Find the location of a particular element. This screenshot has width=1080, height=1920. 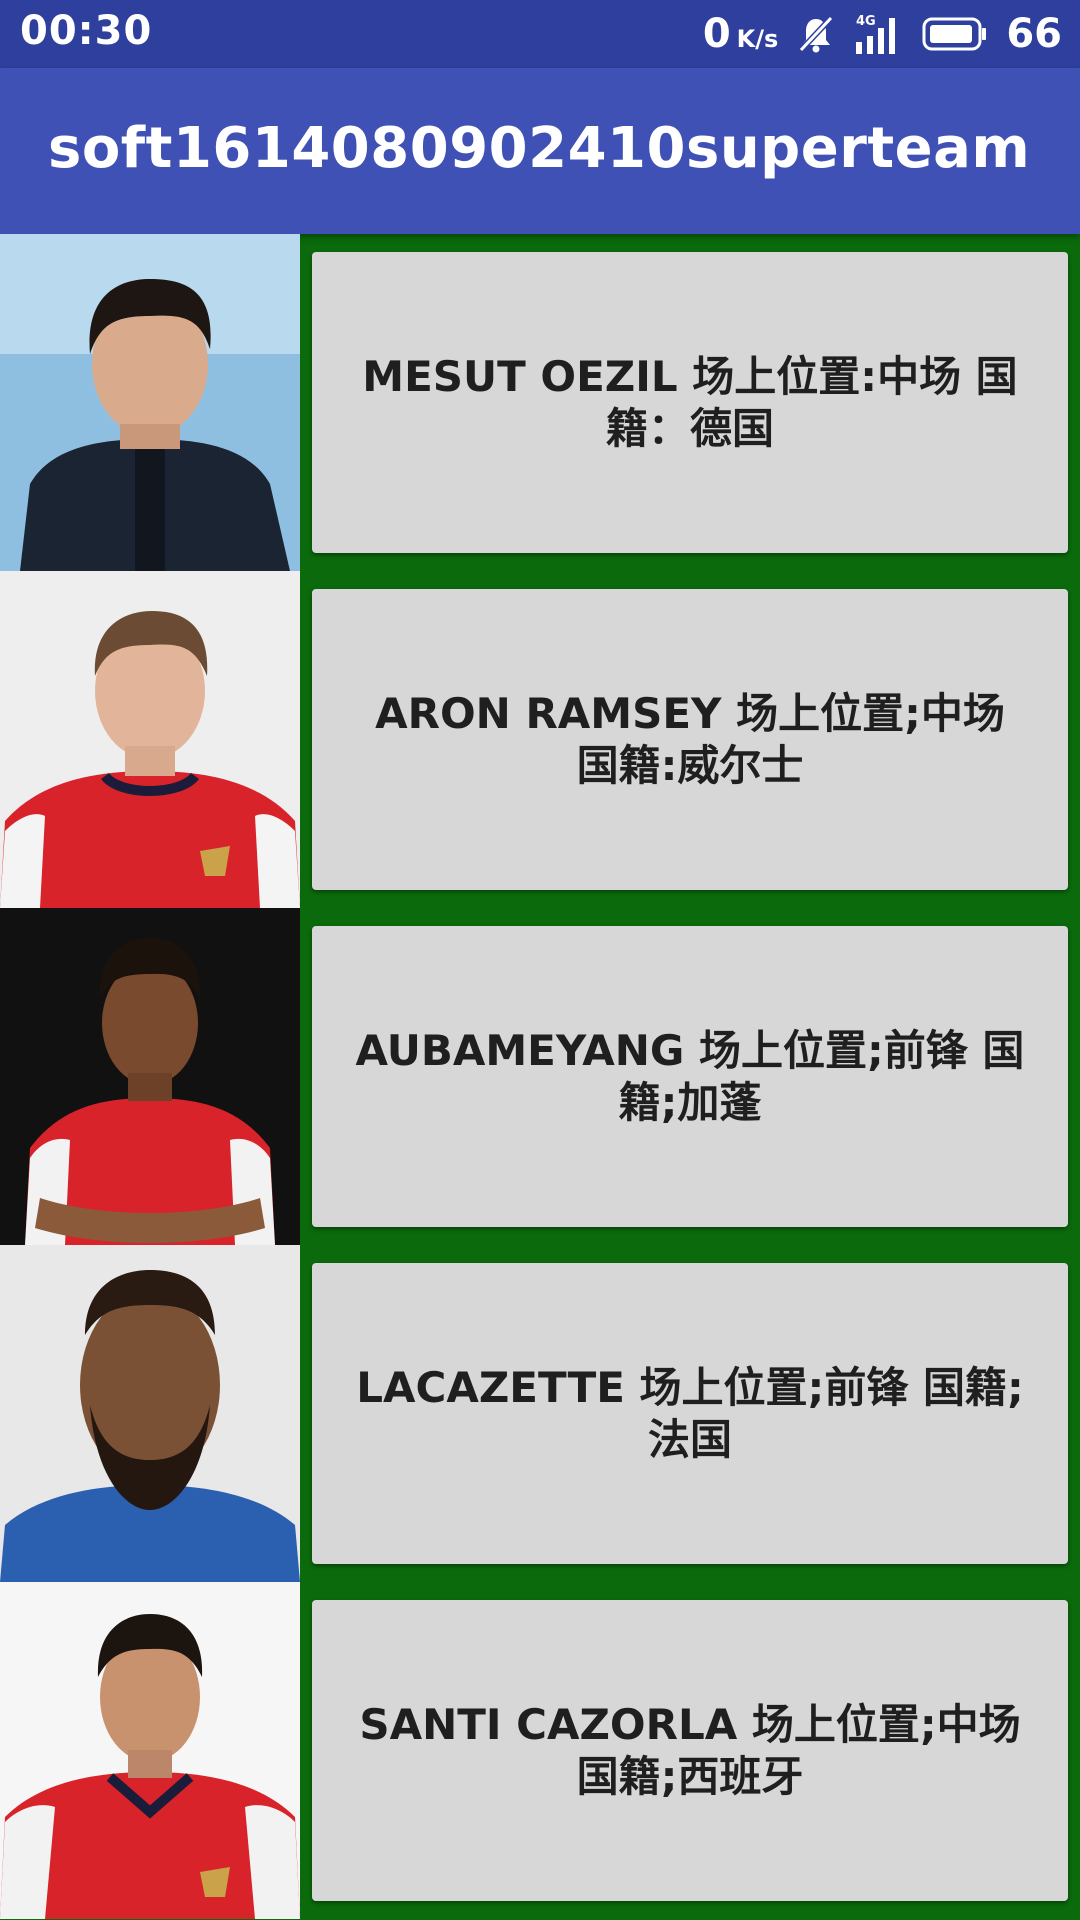

player-info-text: MESUT OEZIL 场上位置:中场 国籍：德国 is located at coordinates (690, 402).